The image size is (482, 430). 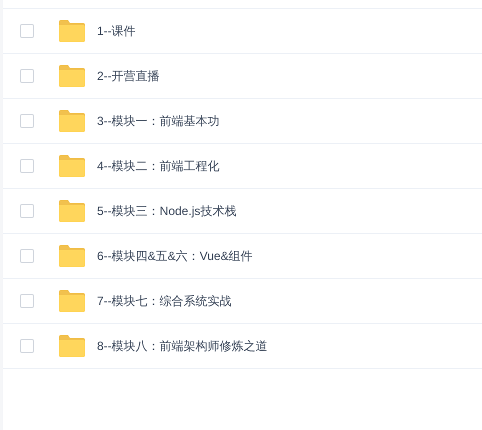 I want to click on folder-name: 6--模块四&五&六：Vue&组件, so click(x=175, y=256).